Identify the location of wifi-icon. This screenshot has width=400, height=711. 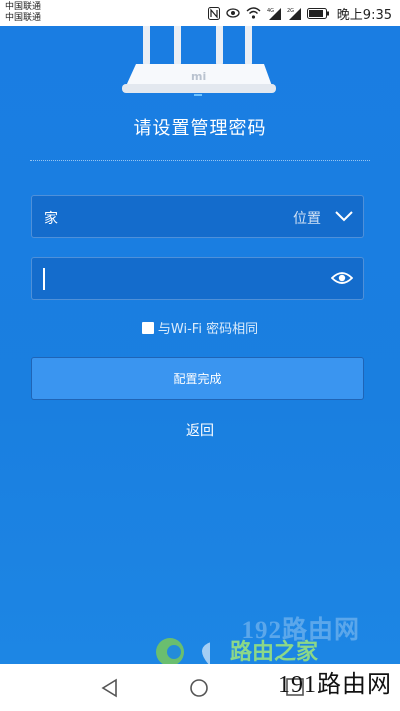
(253, 13).